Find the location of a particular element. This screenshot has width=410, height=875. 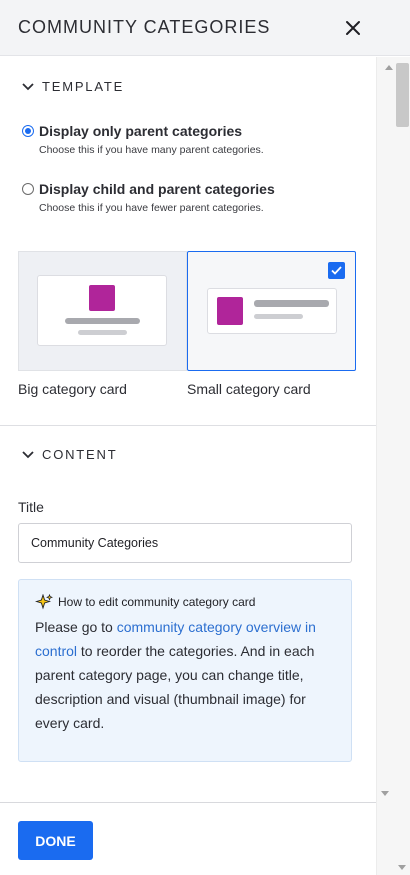

scroll-up-arrow is located at coordinates (389, 67).